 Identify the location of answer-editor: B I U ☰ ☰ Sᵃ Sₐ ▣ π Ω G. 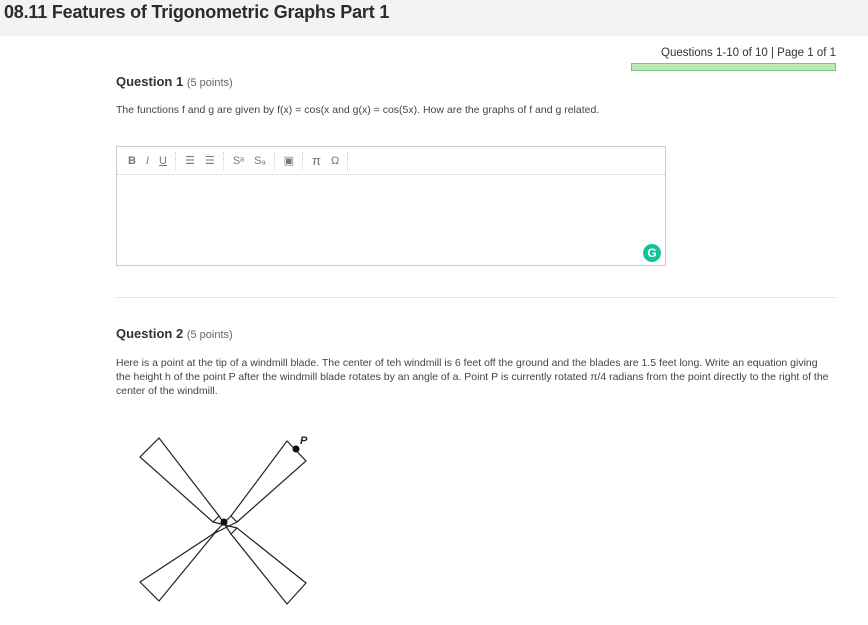
(391, 206).